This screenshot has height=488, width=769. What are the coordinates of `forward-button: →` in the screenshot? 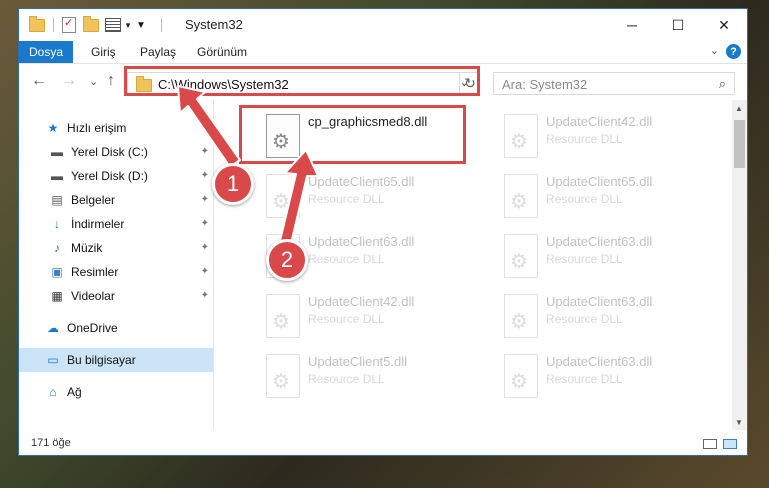 It's located at (69, 81).